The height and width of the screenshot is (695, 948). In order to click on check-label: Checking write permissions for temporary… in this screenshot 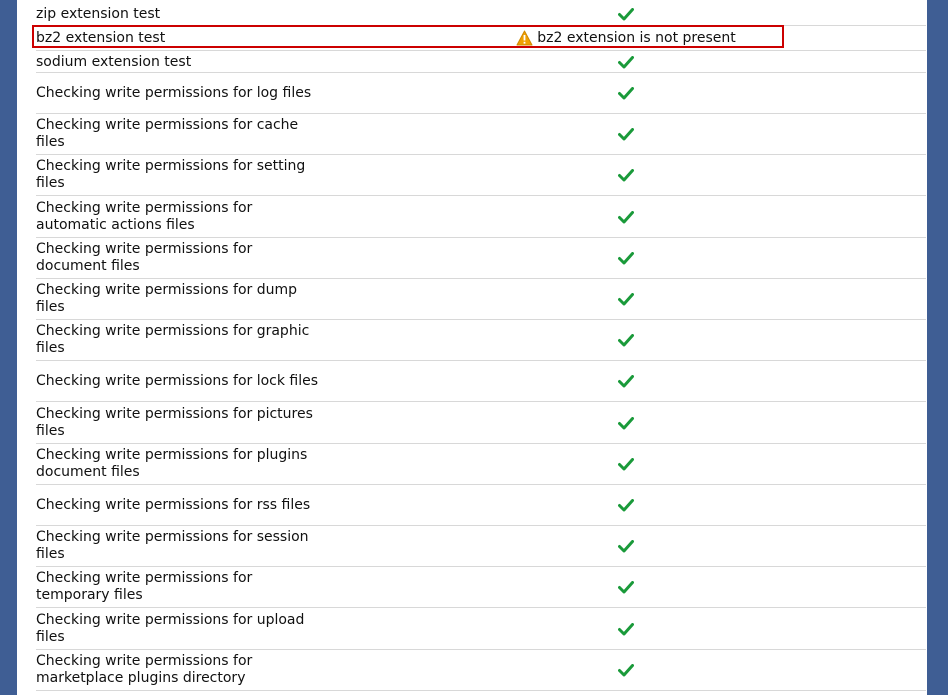, I will do `click(144, 586)`.